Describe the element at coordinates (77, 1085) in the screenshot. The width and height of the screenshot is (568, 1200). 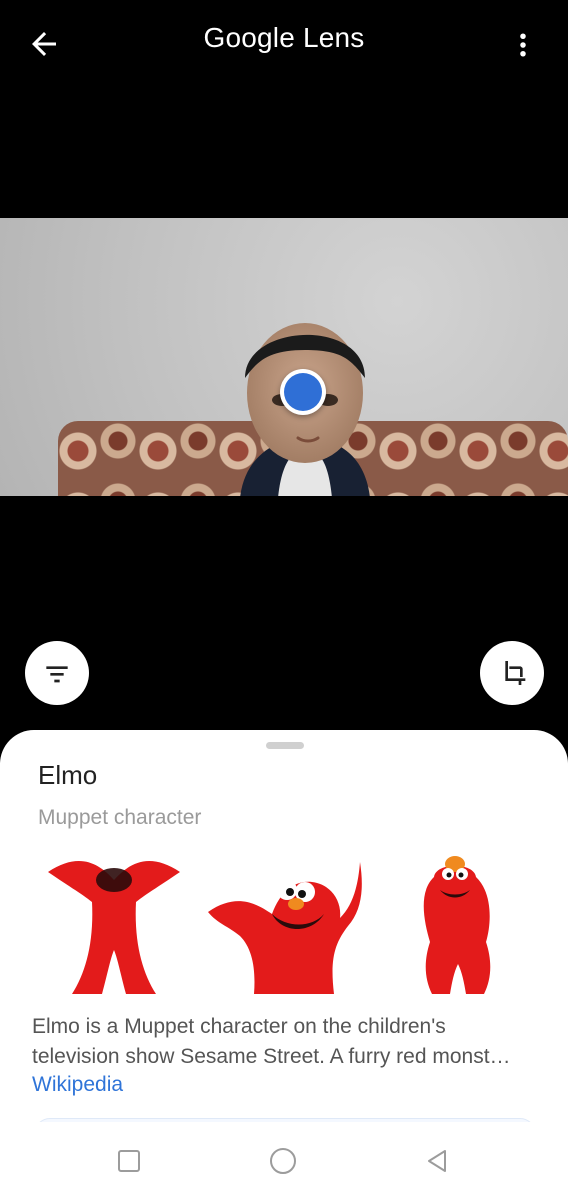
I see `source-link: Wikipedia` at that location.